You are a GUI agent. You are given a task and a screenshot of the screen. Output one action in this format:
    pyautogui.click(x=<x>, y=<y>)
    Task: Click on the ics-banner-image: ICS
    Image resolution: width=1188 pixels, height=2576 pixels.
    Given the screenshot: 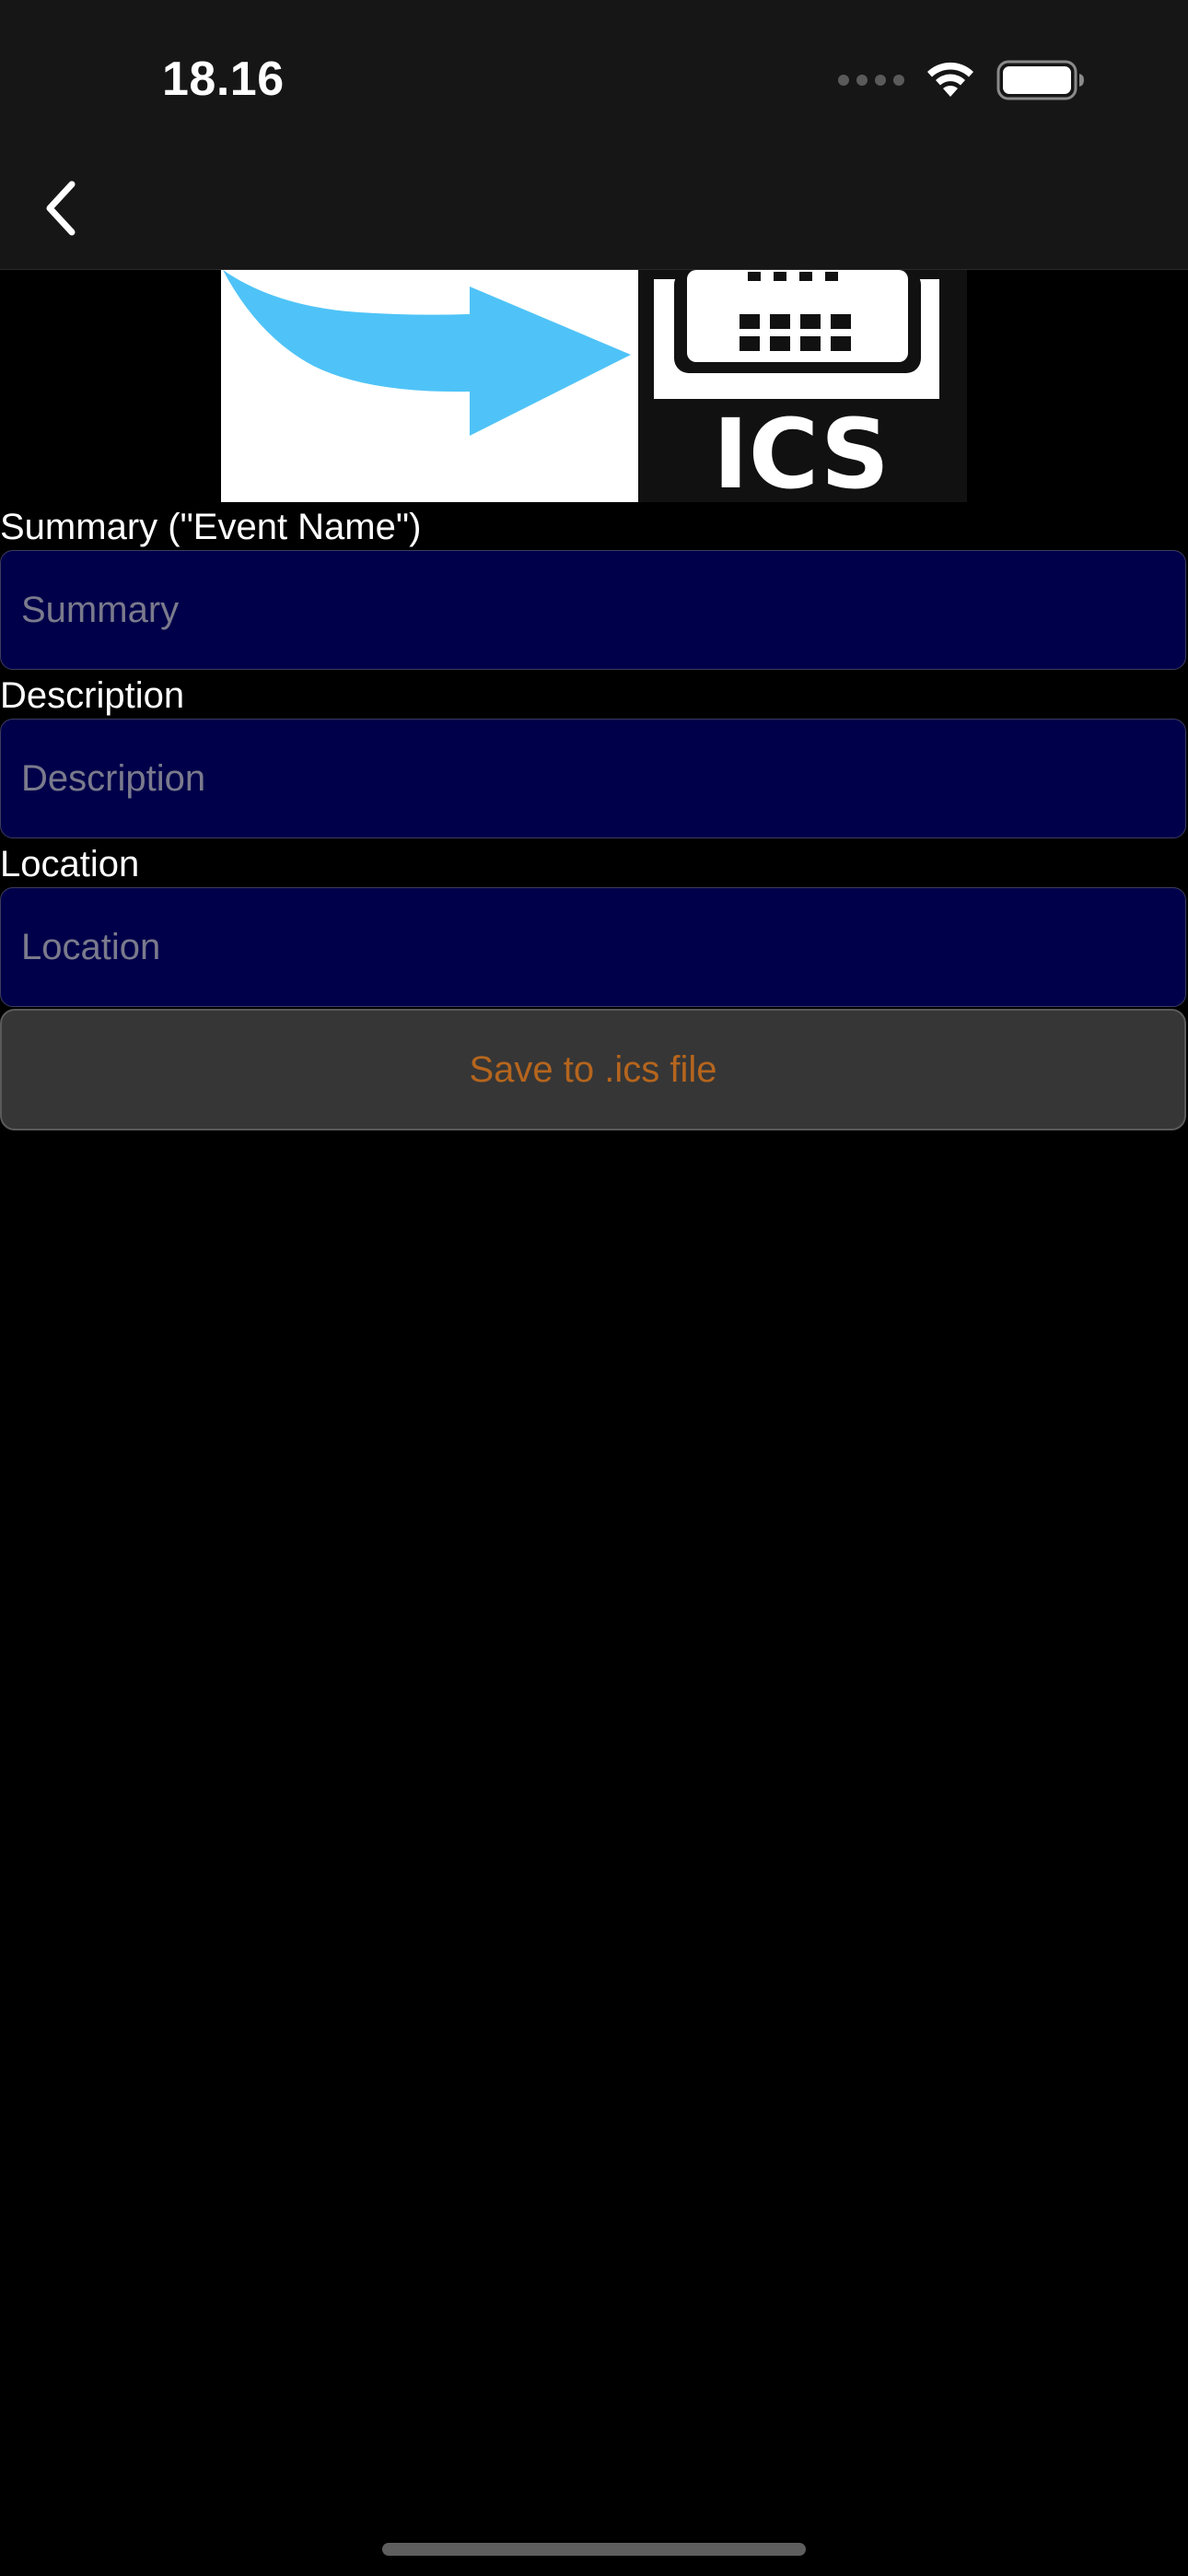 What is the action you would take?
    pyautogui.click(x=594, y=386)
    